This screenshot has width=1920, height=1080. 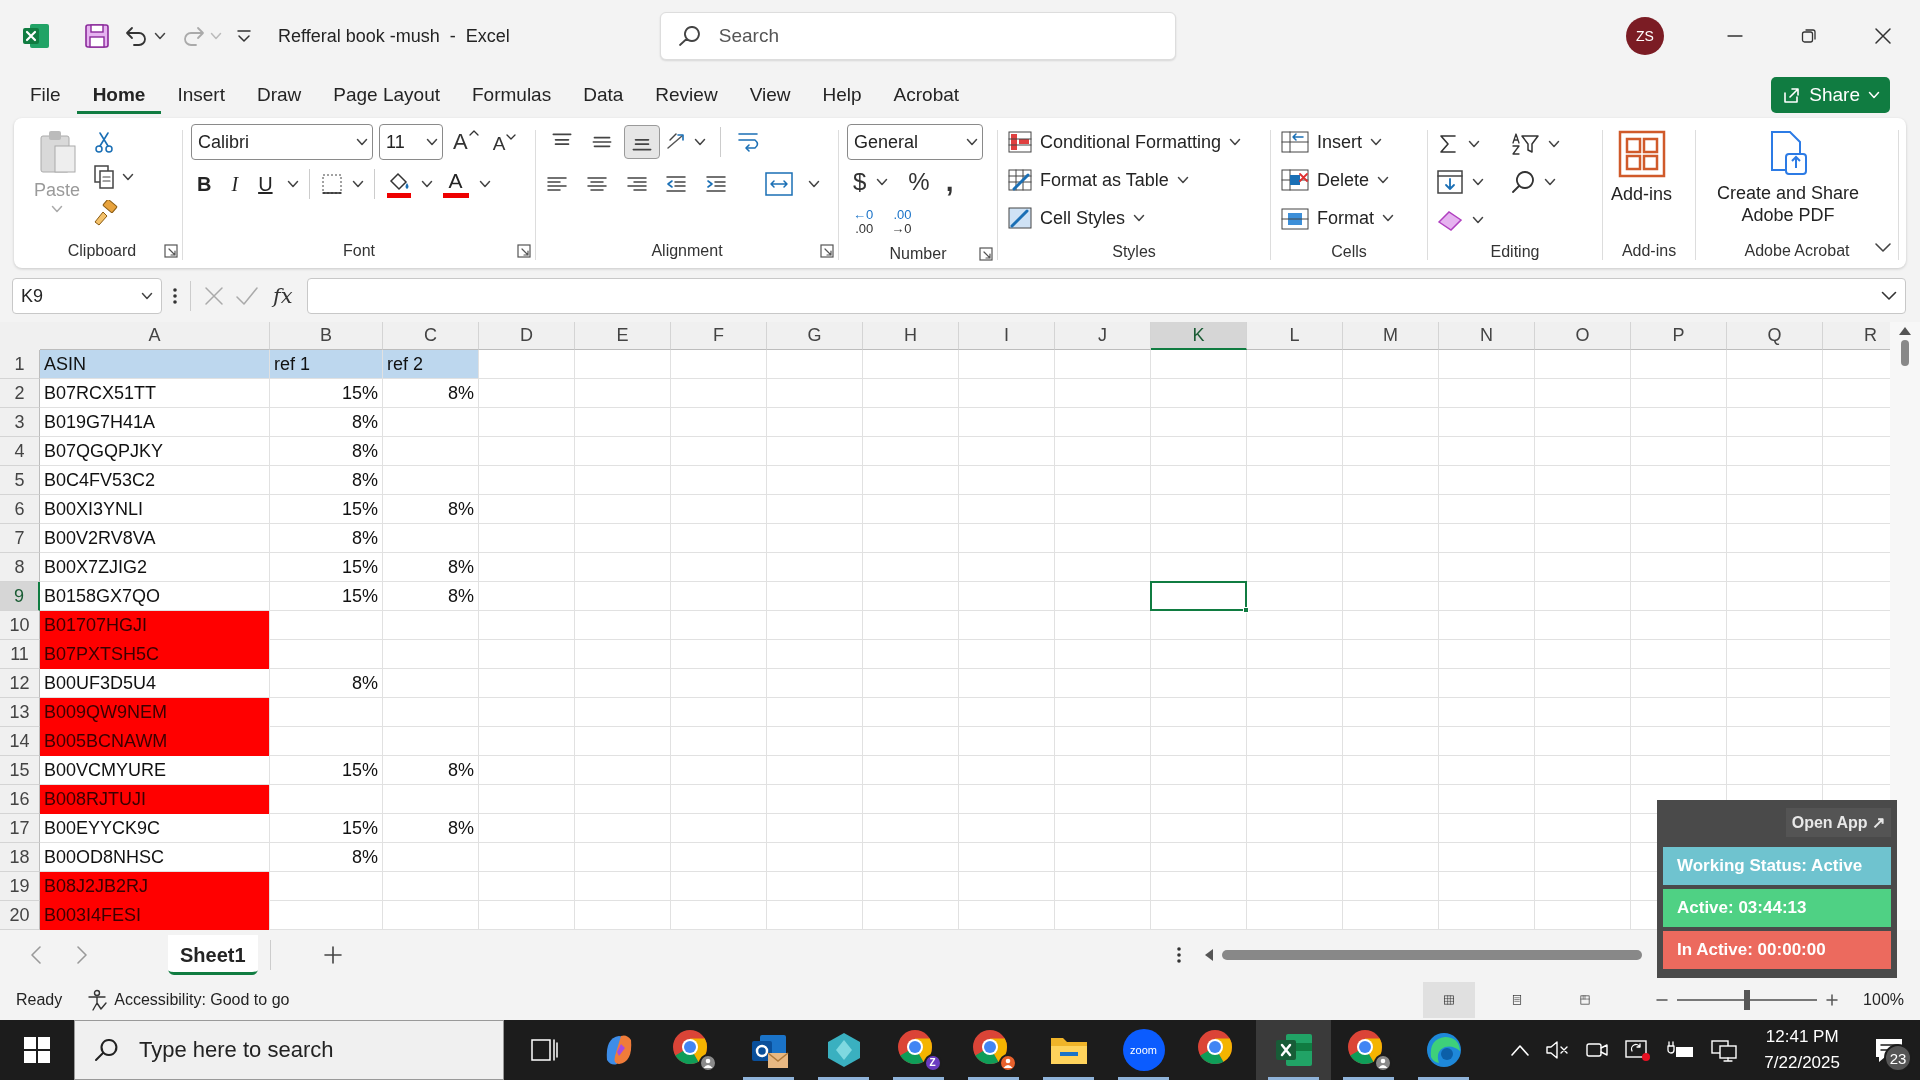 I want to click on row-header: 13, so click(x=20, y=712).